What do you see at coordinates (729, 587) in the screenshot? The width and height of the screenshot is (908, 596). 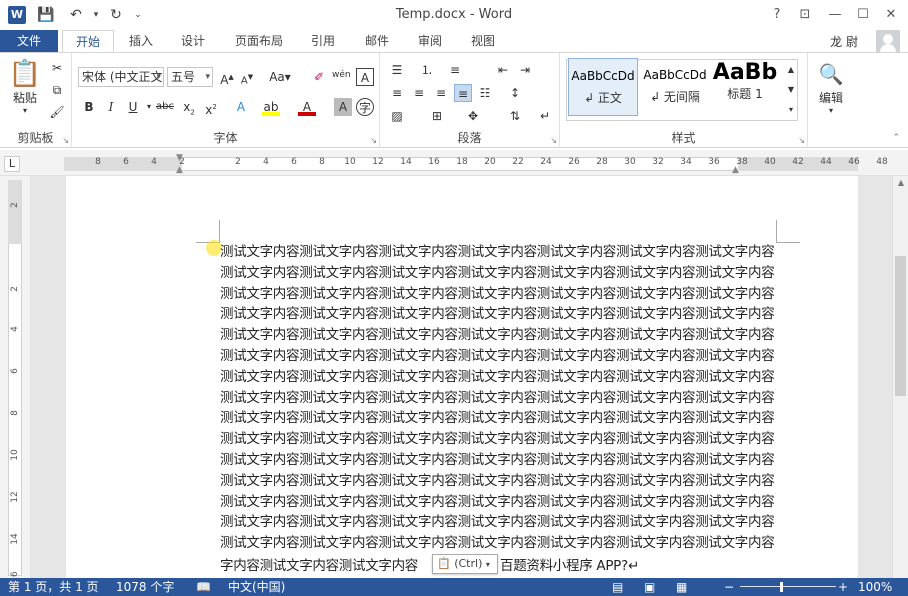 I see `zoom-out-icon: −` at bounding box center [729, 587].